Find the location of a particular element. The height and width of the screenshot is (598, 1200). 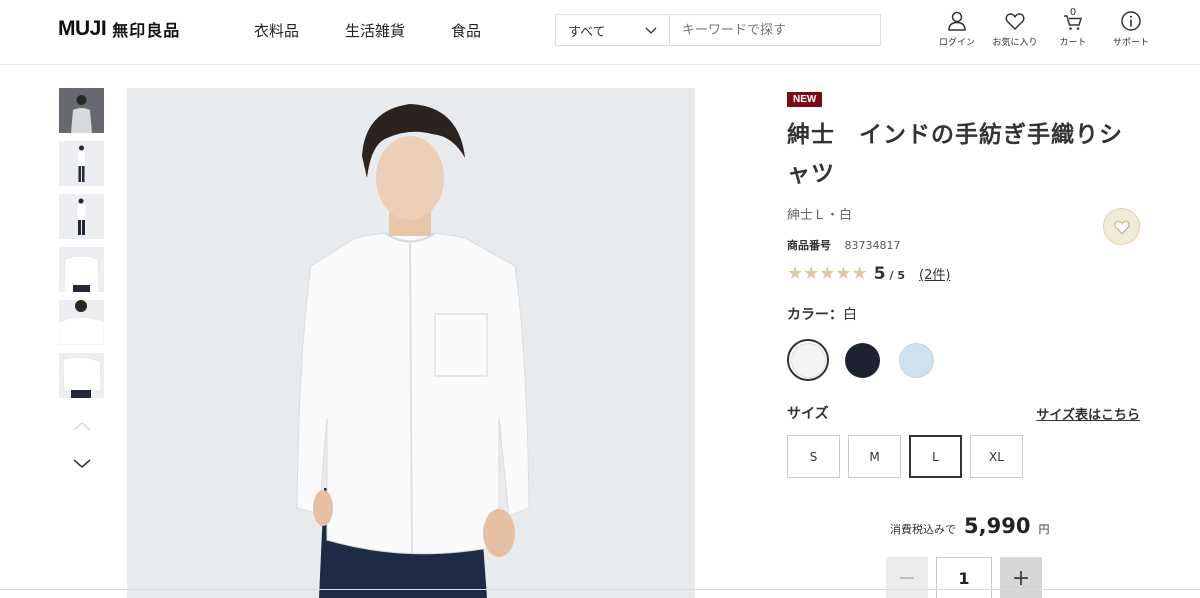

quantity-increase-button: + is located at coordinates (1021, 577).